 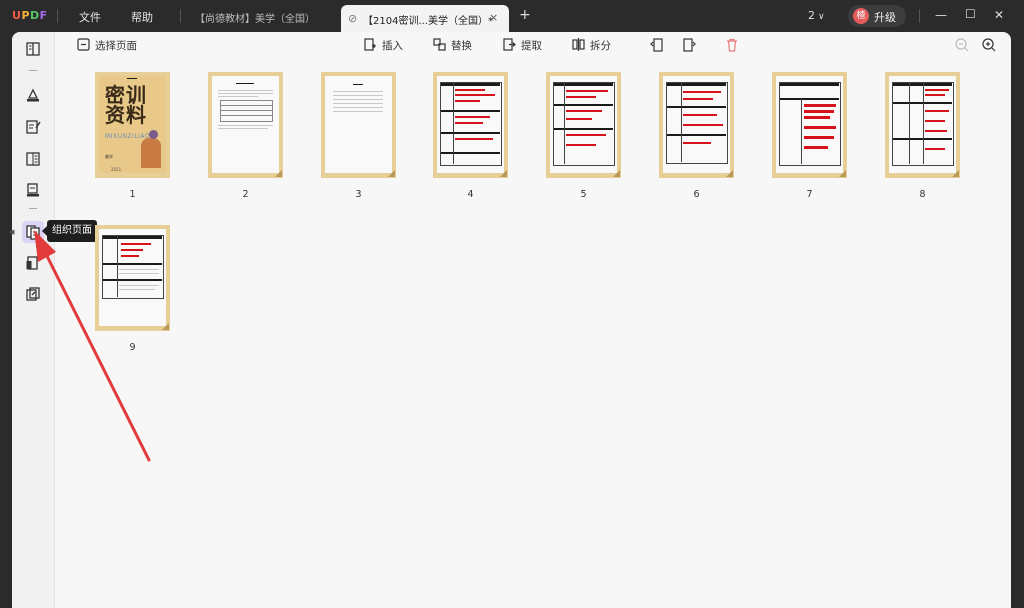 I want to click on arrow-shaft, so click(x=95, y=353).